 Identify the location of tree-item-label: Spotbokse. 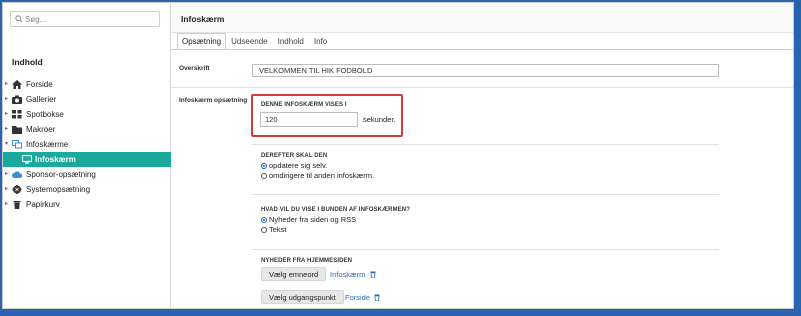
(45, 114).